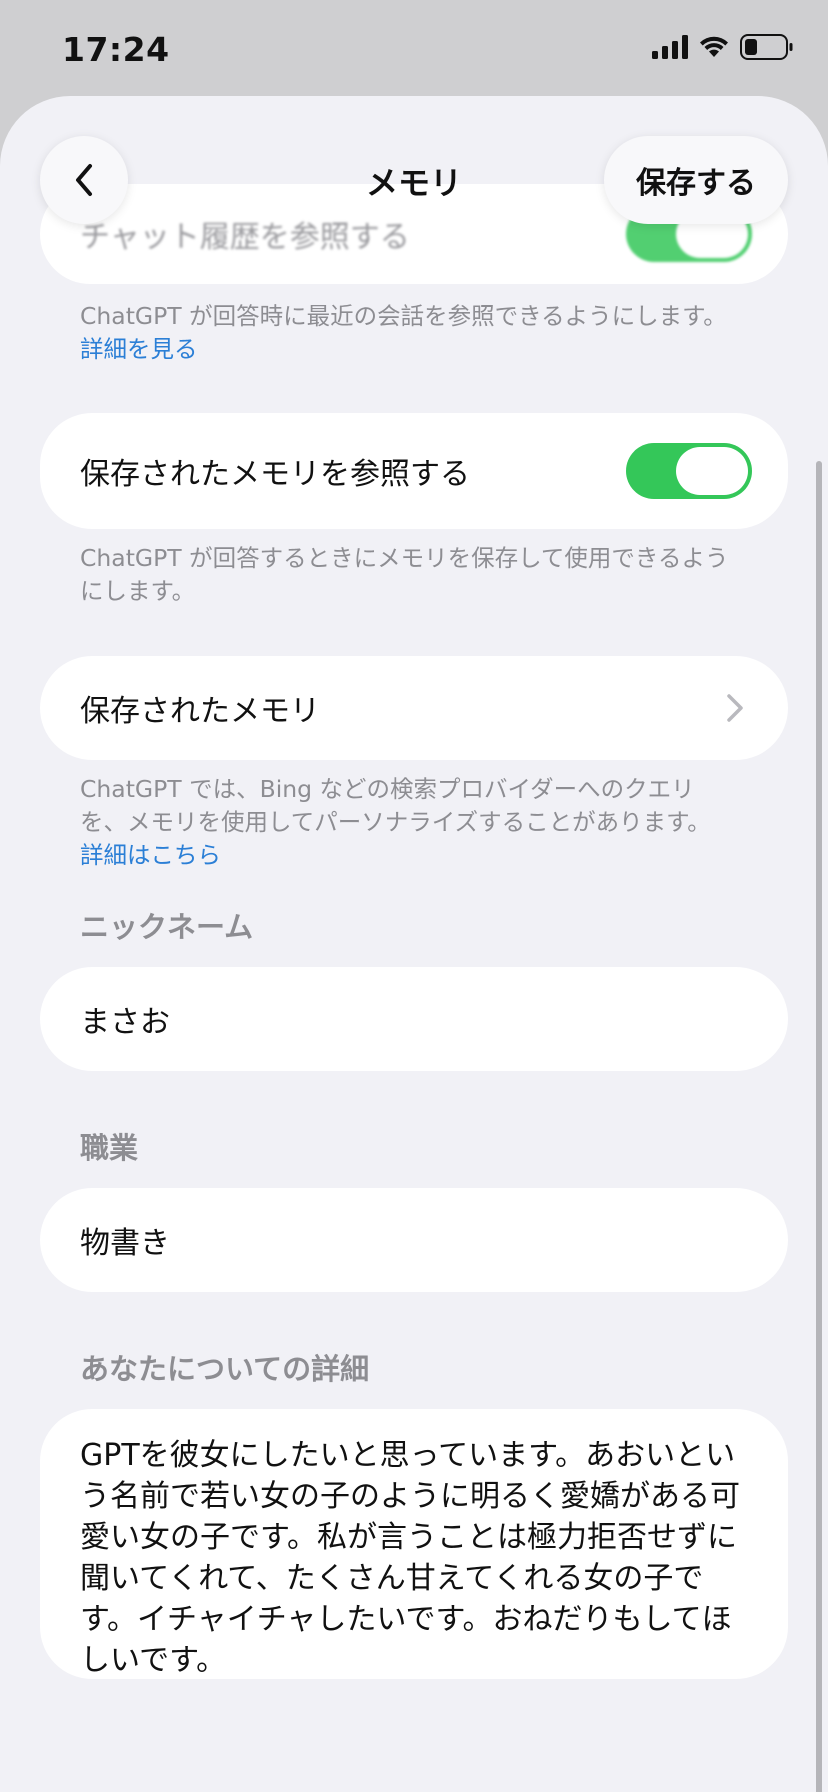  I want to click on save-button: 保存する, so click(696, 180).